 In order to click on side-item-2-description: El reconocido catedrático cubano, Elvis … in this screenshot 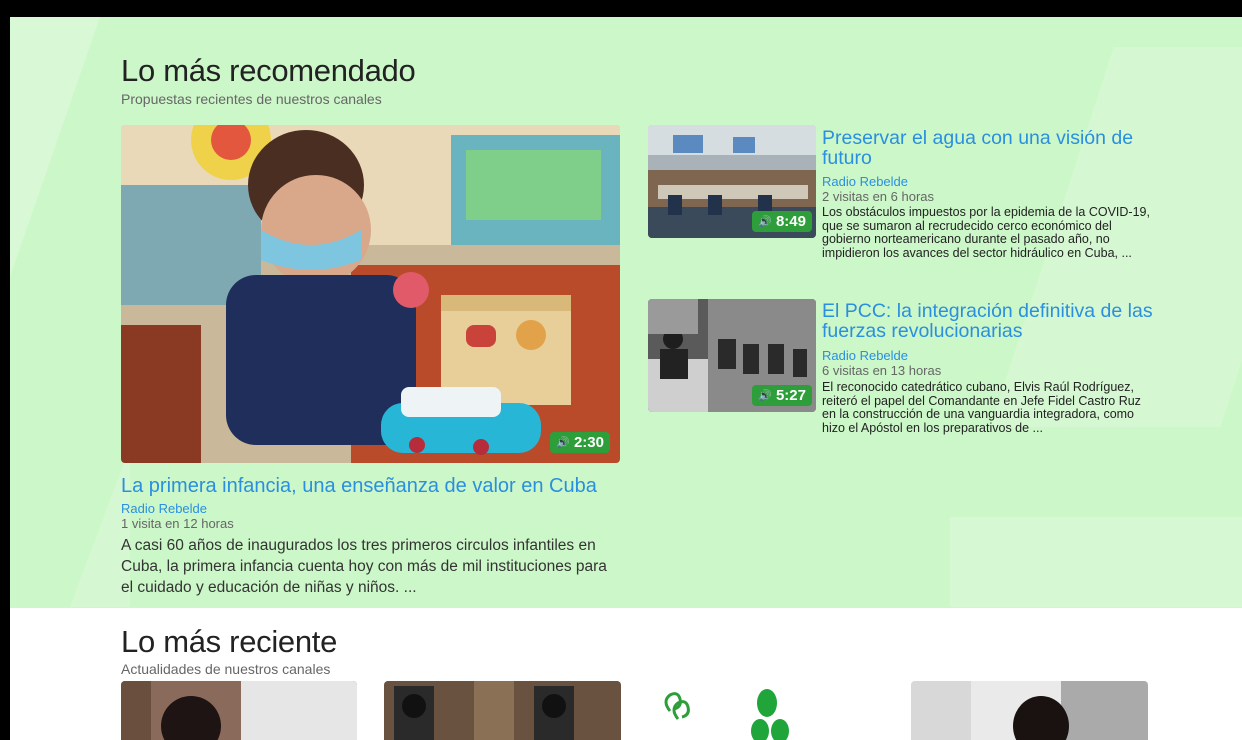, I will do `click(981, 407)`.